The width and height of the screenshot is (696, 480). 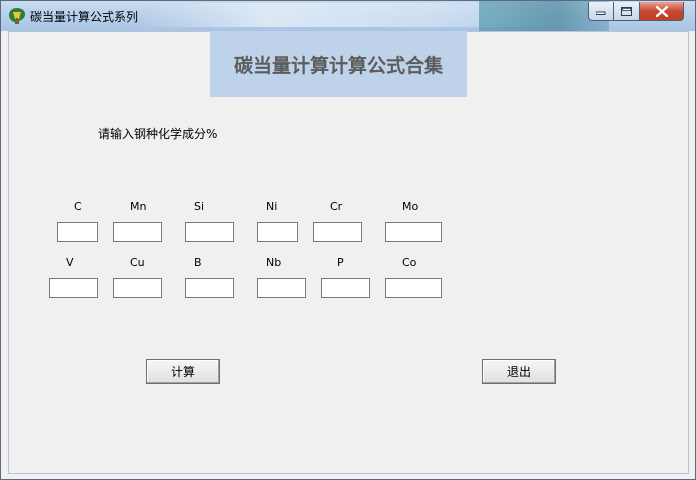 What do you see at coordinates (336, 206) in the screenshot?
I see `label-cr: Cr` at bounding box center [336, 206].